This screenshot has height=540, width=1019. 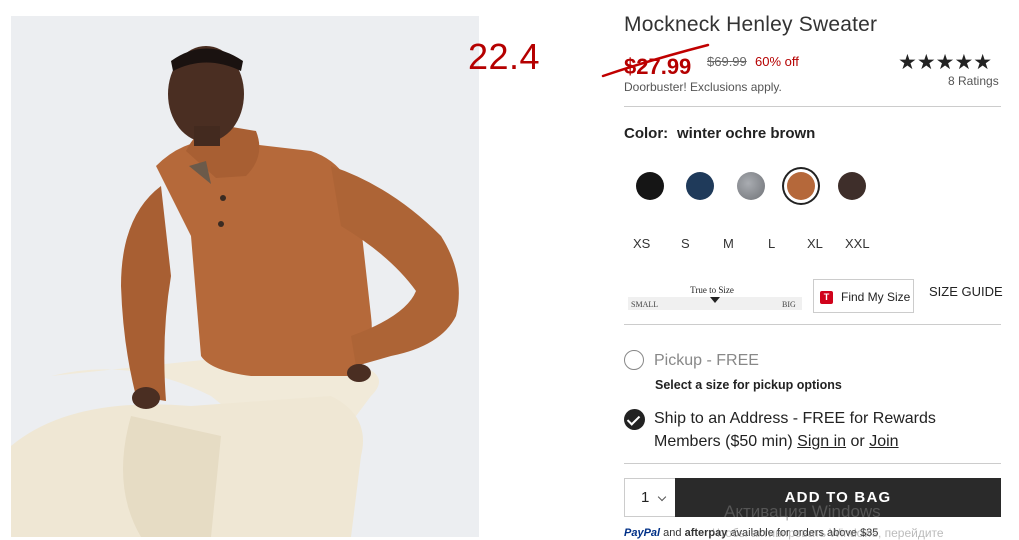 I want to click on size-option-xs: XS, so click(x=641, y=243).